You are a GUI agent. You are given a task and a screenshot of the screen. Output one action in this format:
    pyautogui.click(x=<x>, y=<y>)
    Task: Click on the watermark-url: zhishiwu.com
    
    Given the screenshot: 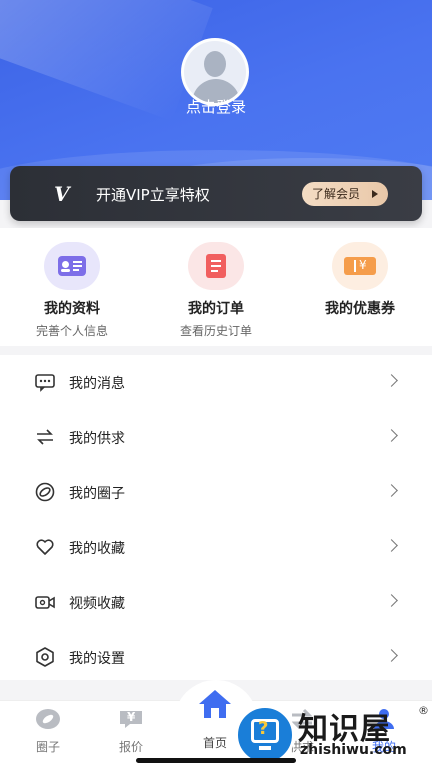 What is the action you would take?
    pyautogui.click(x=353, y=750)
    